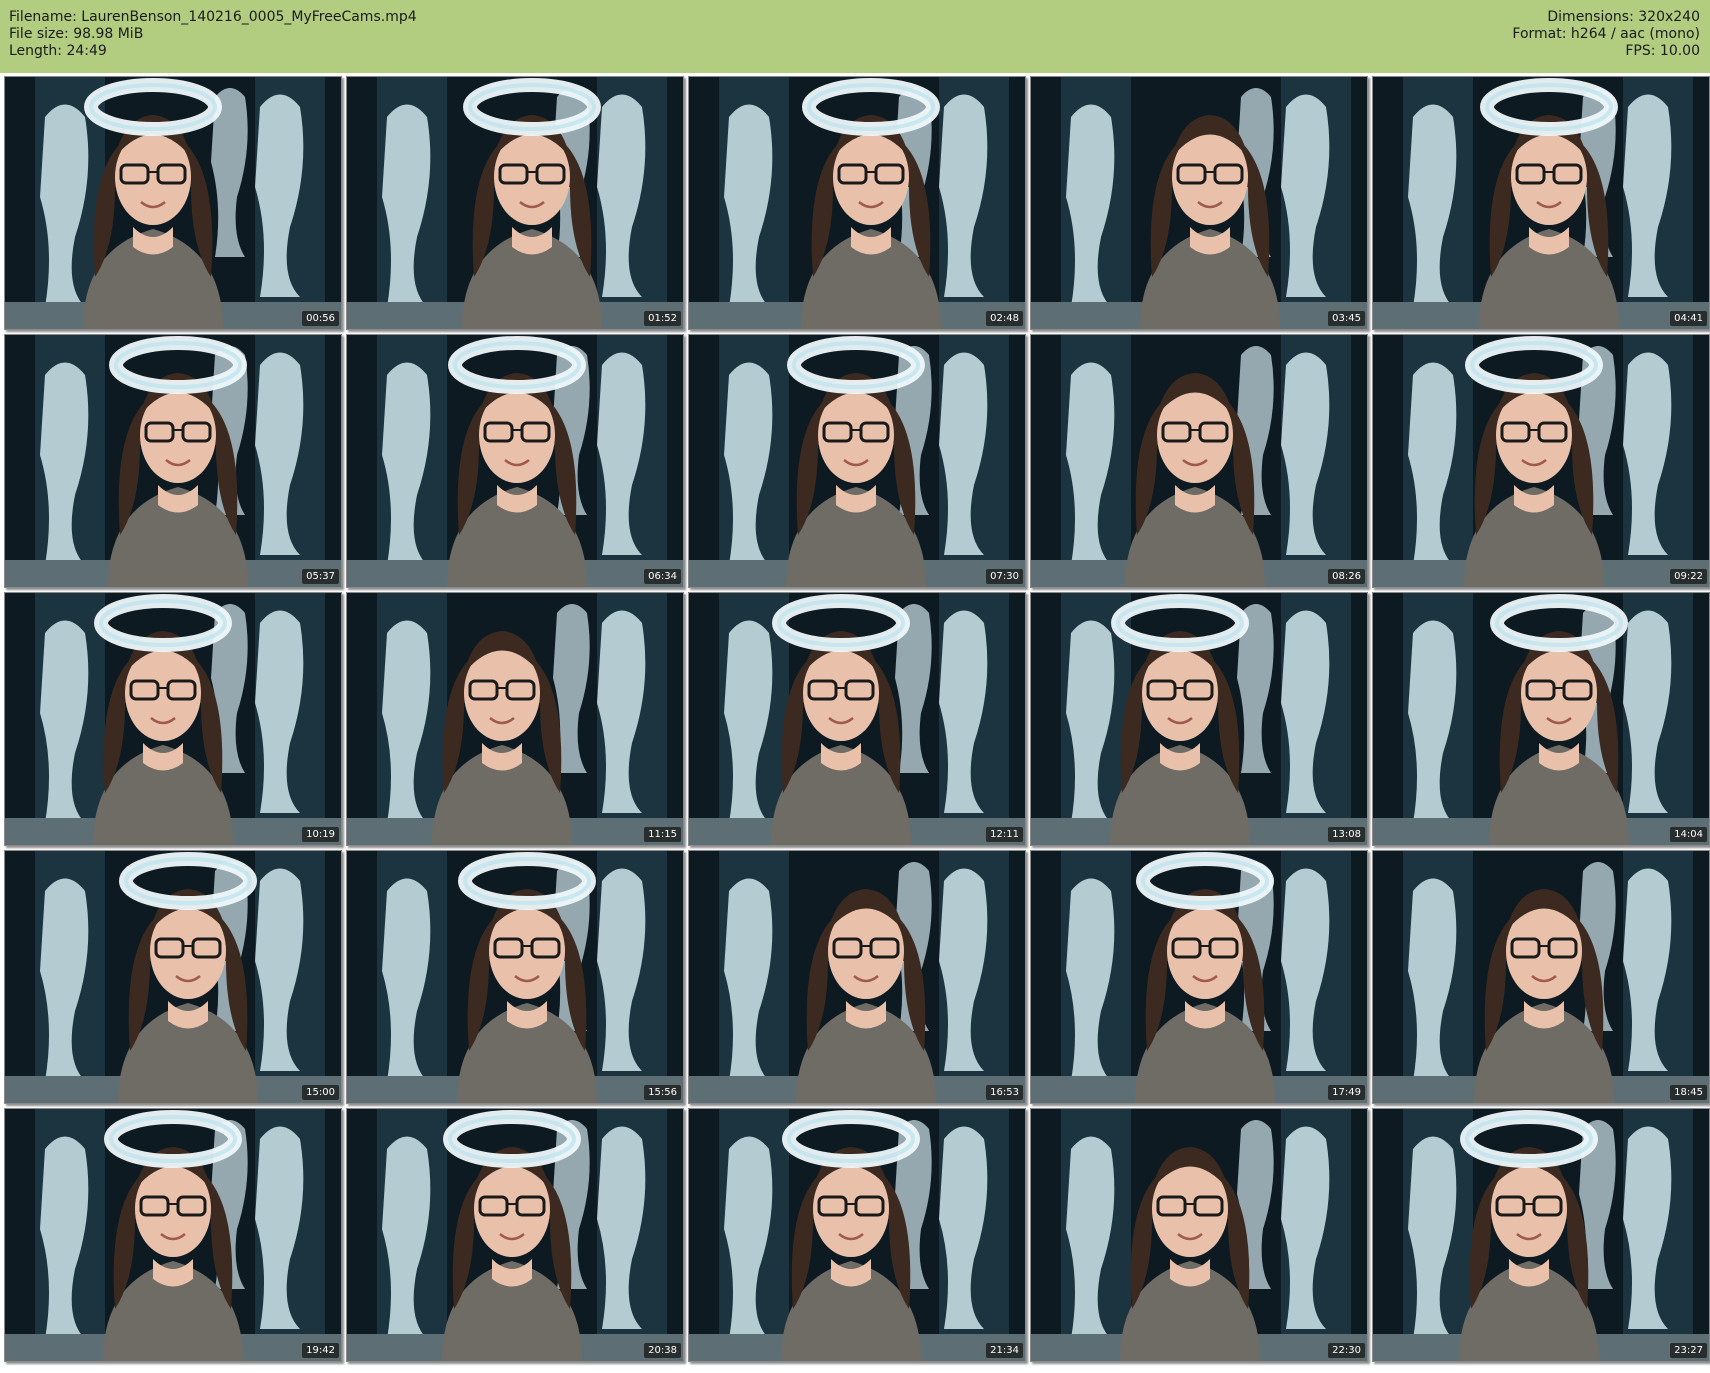 The height and width of the screenshot is (1373, 1710). I want to click on thumbnail-frame: 00:56, so click(173, 203).